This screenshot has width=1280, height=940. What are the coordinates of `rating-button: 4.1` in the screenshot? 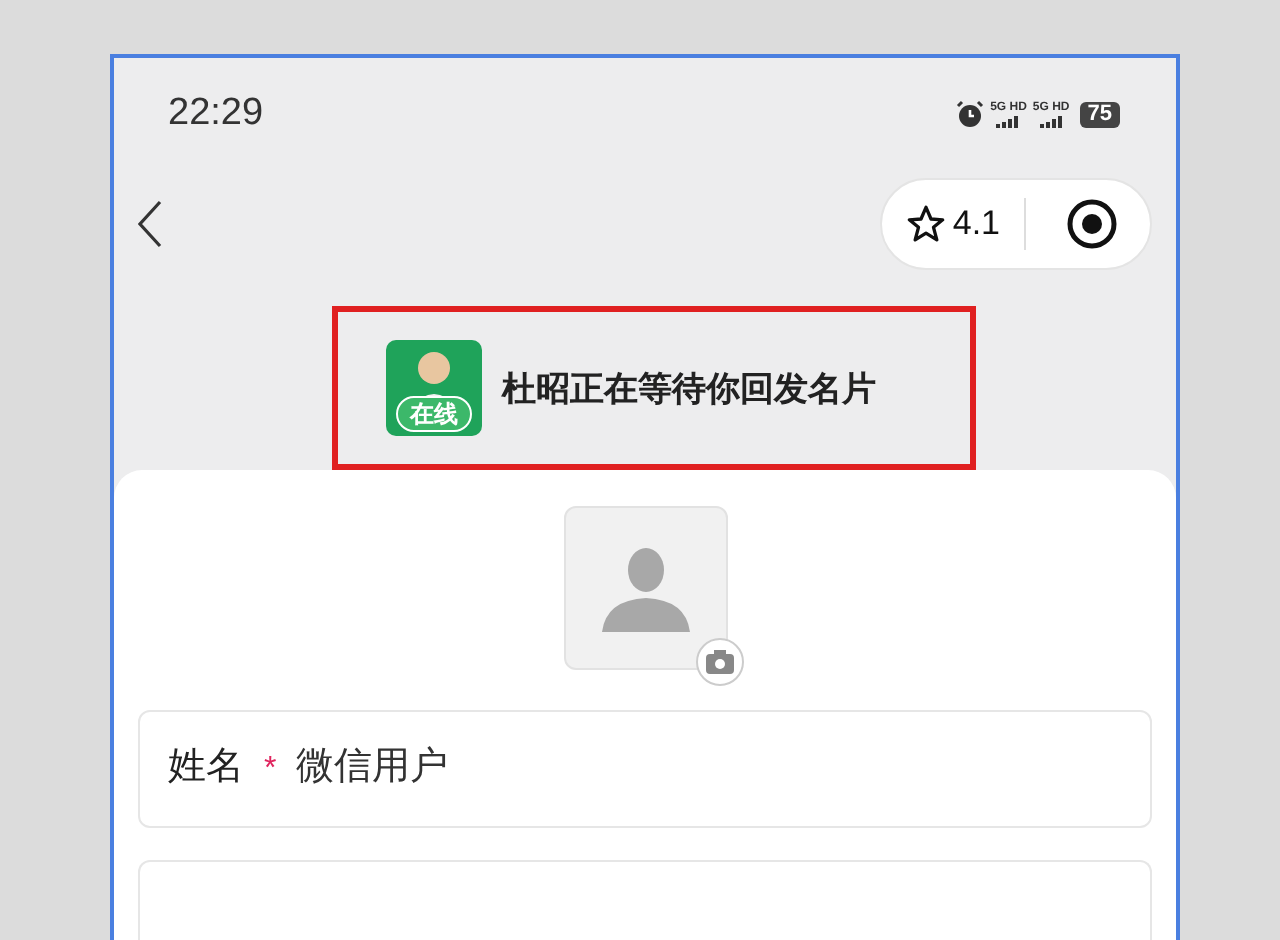 It's located at (965, 224).